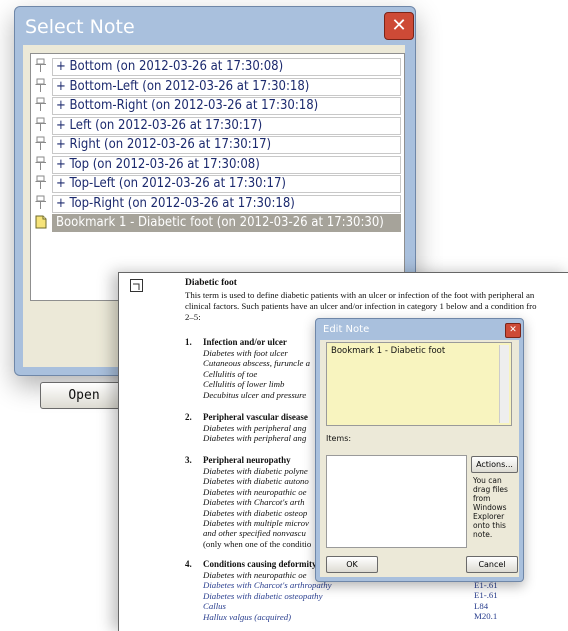 The image size is (568, 631). Describe the element at coordinates (193, 317) in the screenshot. I see `intro-line: 2–5:` at that location.